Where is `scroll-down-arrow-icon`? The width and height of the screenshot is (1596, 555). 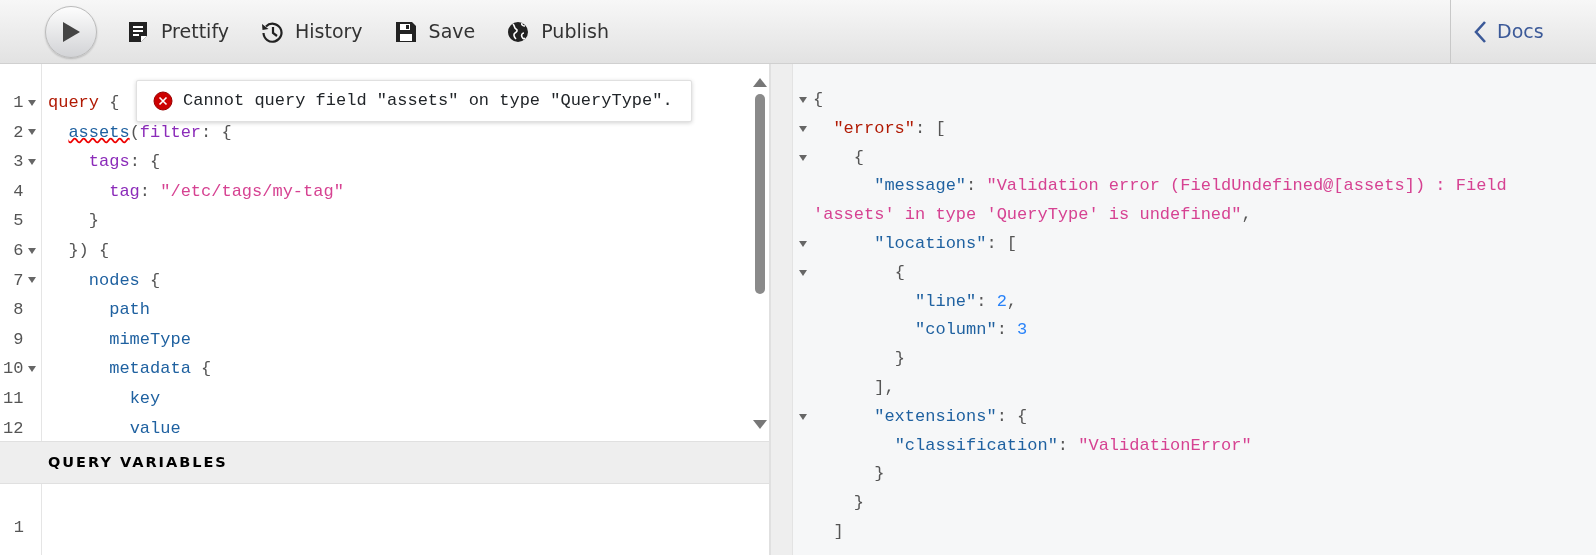 scroll-down-arrow-icon is located at coordinates (760, 425).